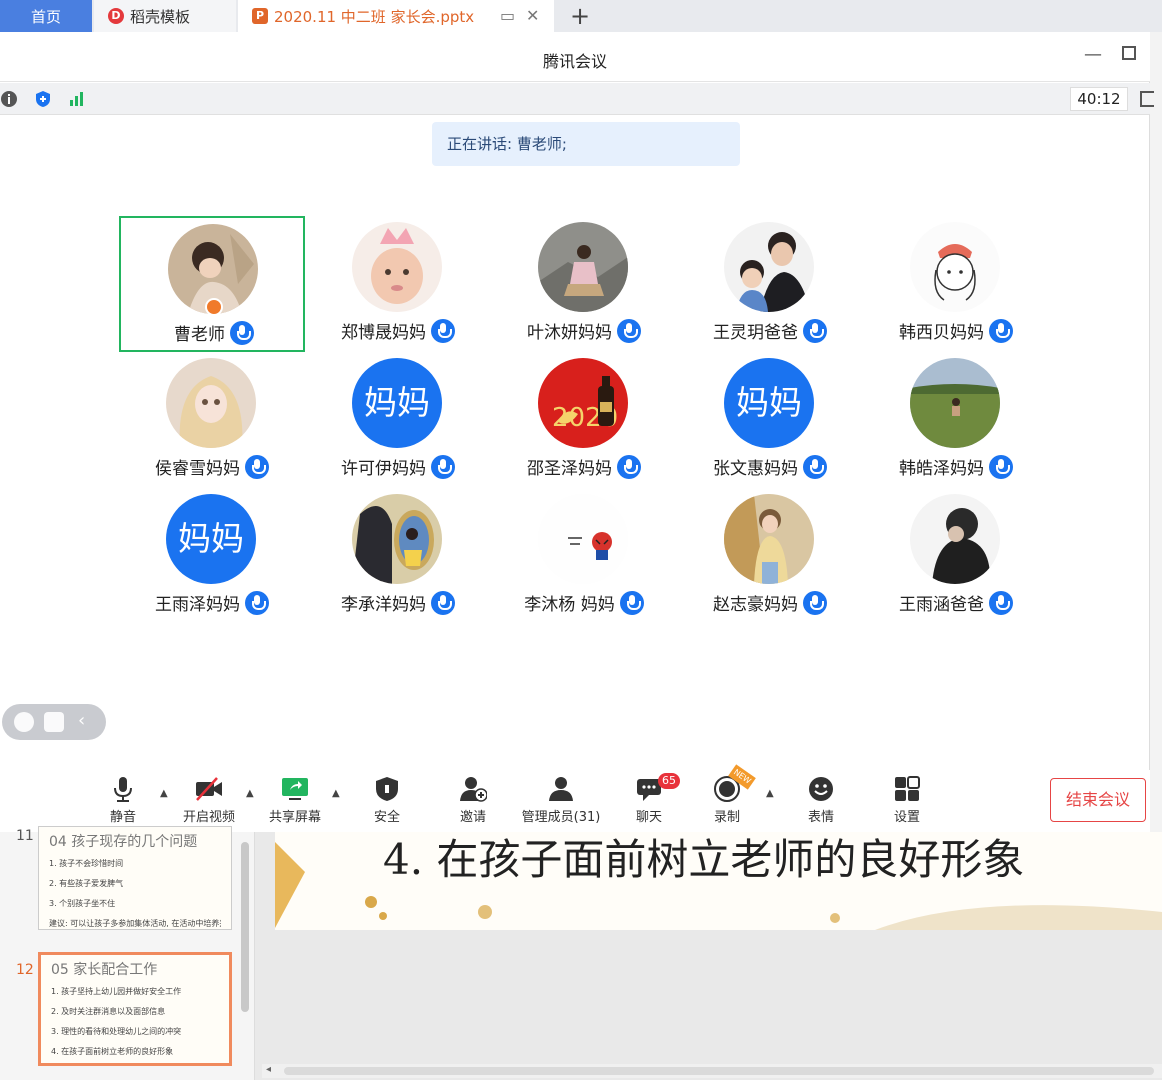 Image resolution: width=1162 pixels, height=1080 pixels. What do you see at coordinates (86, 883) in the screenshot?
I see `slide-thumbnail-line: 2. 有些孩子爱发脾气` at bounding box center [86, 883].